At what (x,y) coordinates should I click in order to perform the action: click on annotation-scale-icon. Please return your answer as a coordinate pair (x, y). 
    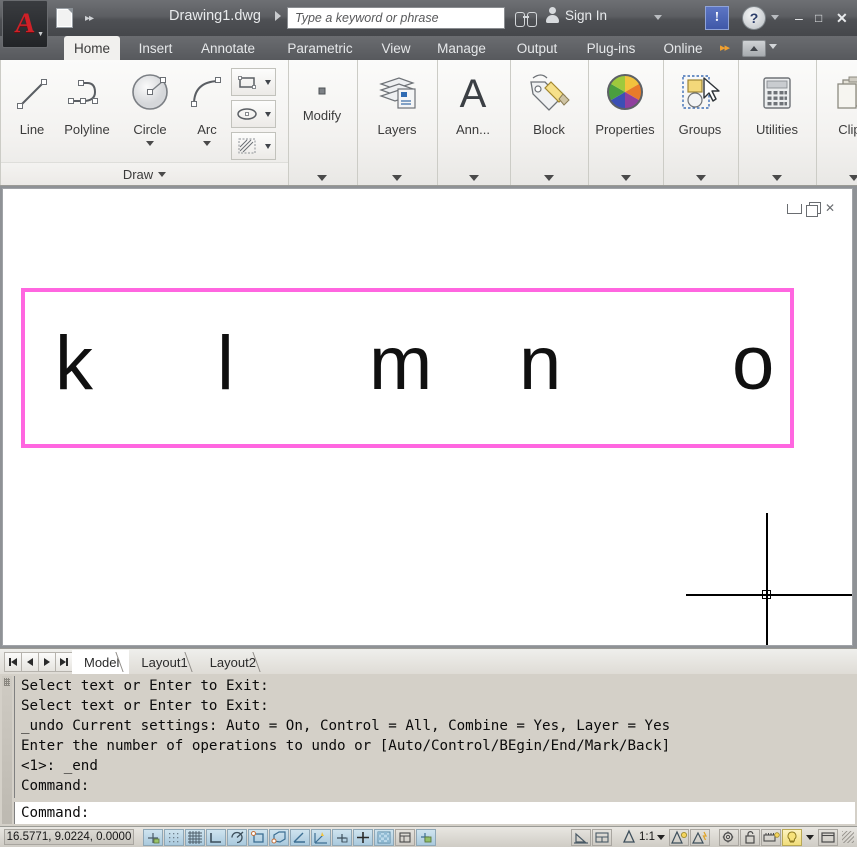
    Looking at the image, I should click on (629, 837).